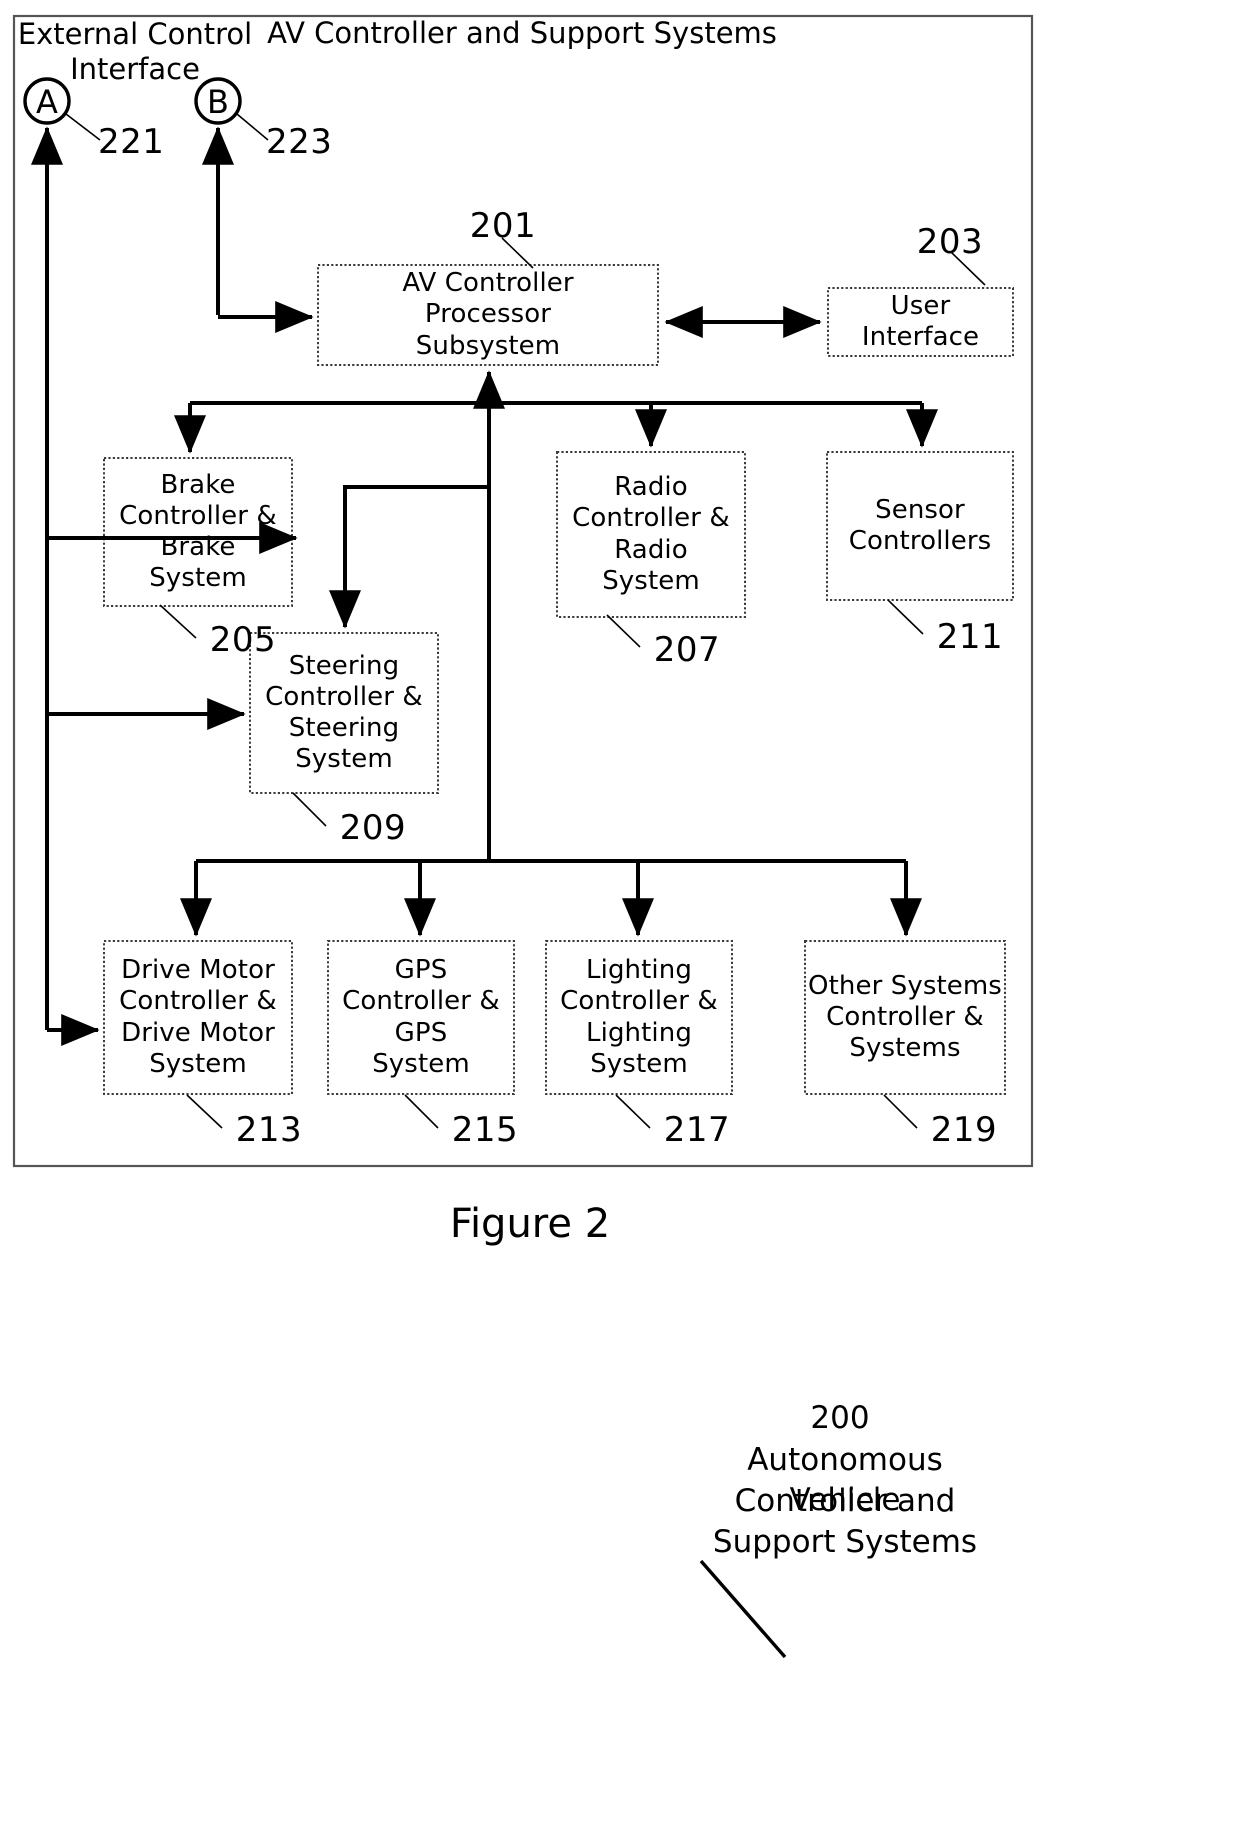  I want to click on ref-209: 209, so click(373, 828).